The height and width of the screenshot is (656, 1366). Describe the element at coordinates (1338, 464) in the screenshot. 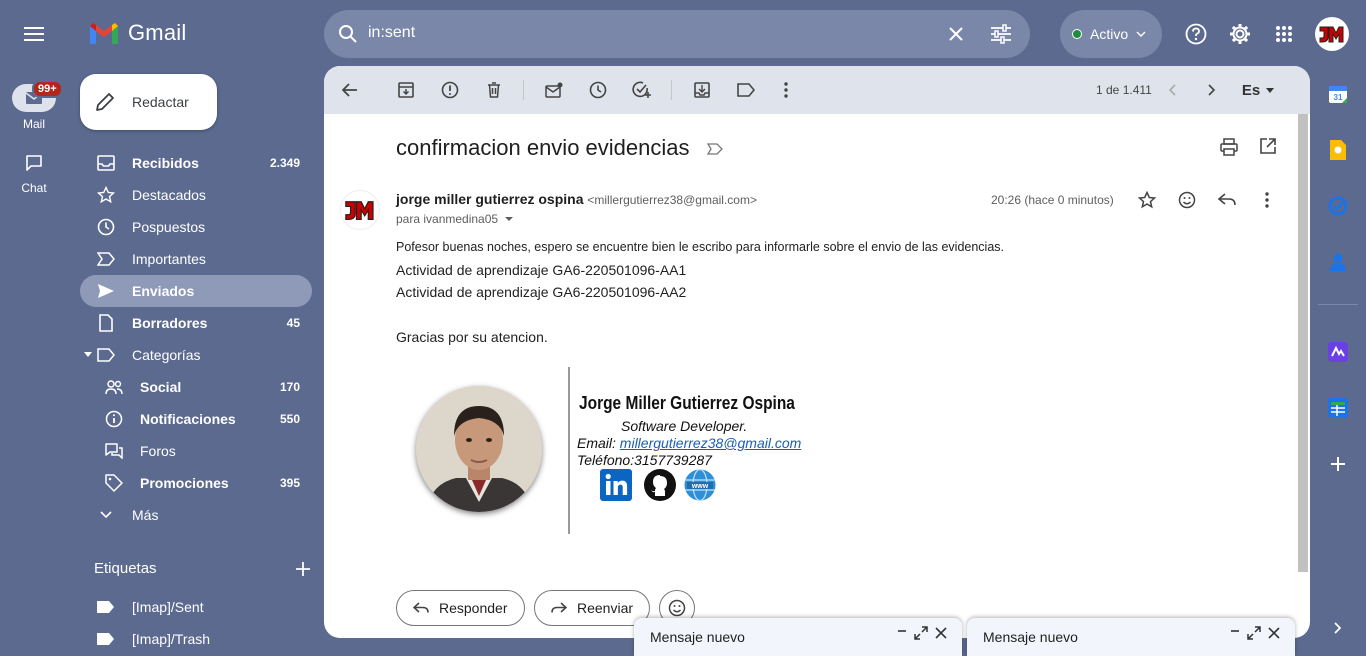

I see `get-addons-button` at that location.